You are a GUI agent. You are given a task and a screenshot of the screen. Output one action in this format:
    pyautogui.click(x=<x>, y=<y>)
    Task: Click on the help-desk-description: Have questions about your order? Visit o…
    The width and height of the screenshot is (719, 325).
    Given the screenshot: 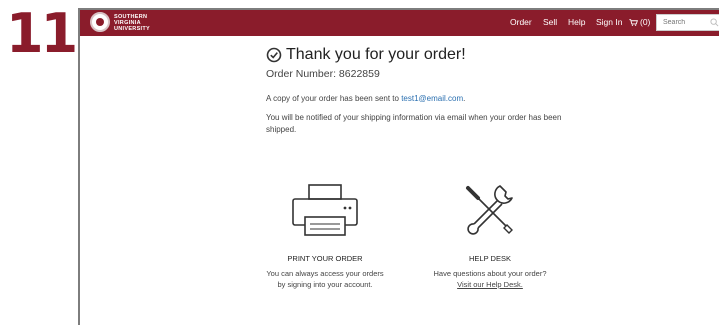 What is the action you would take?
    pyautogui.click(x=490, y=279)
    